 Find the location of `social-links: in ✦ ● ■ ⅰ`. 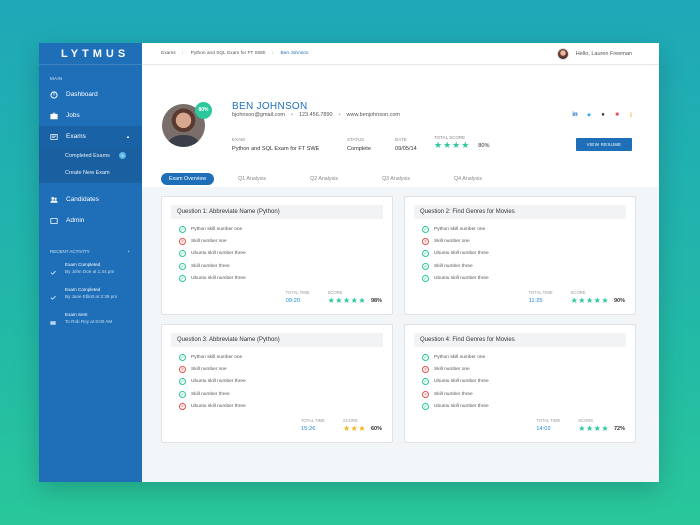

social-links: in ✦ ● ■ ⅰ is located at coordinates (605, 115).